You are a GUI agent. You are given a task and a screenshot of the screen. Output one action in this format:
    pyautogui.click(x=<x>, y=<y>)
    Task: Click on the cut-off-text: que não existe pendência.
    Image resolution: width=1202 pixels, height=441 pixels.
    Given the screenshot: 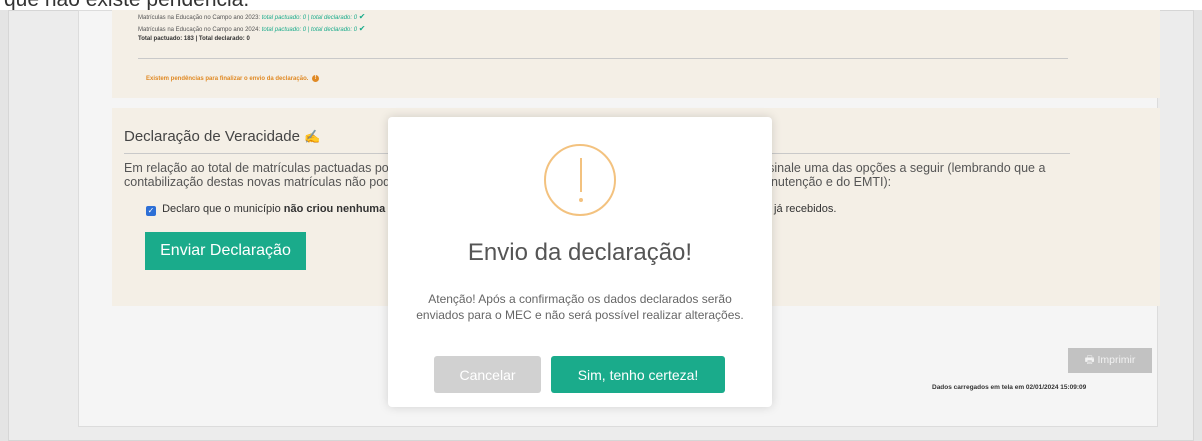 What is the action you would take?
    pyautogui.click(x=126, y=5)
    